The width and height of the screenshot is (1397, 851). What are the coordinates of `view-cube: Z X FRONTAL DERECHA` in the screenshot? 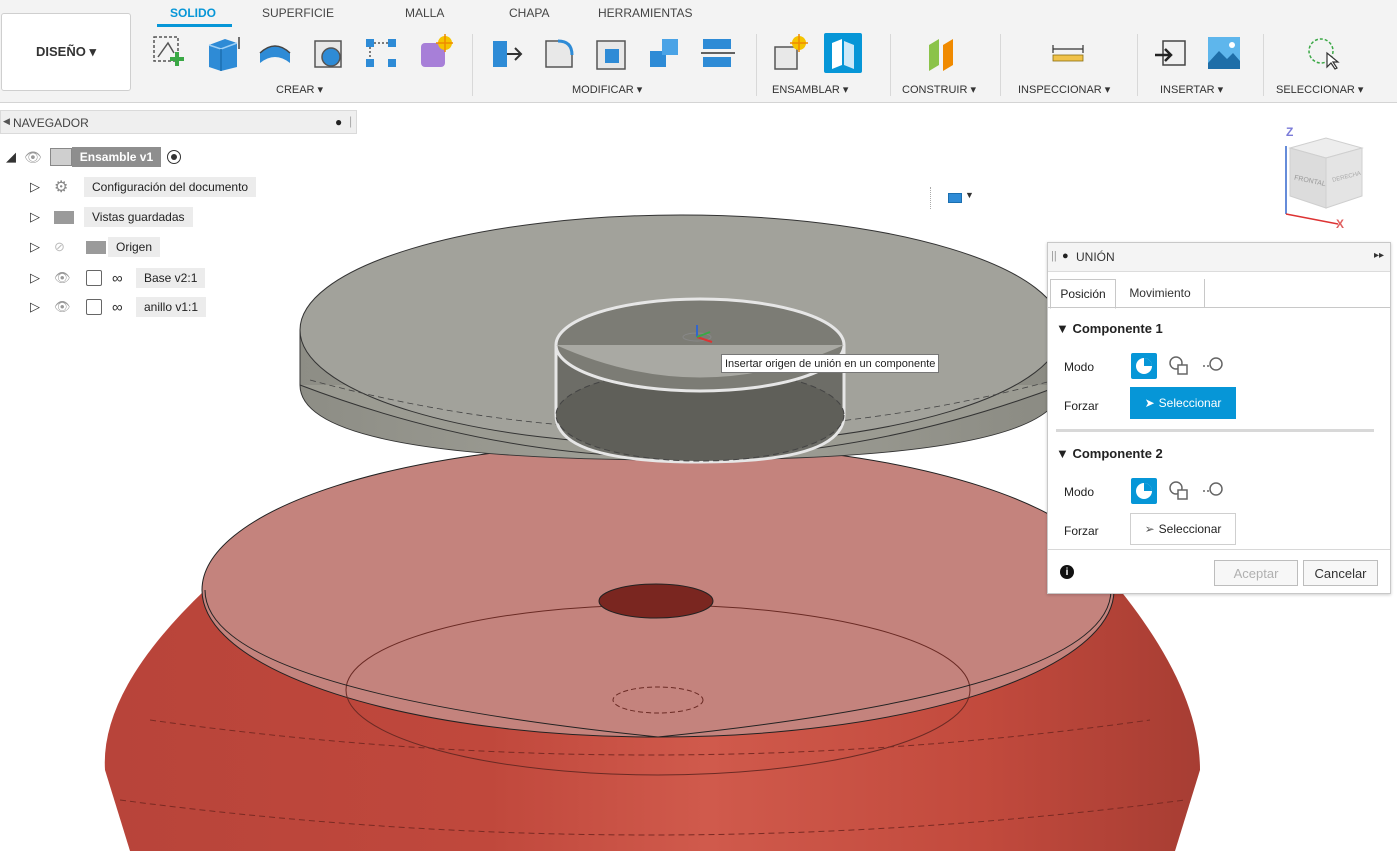 It's located at (1324, 177).